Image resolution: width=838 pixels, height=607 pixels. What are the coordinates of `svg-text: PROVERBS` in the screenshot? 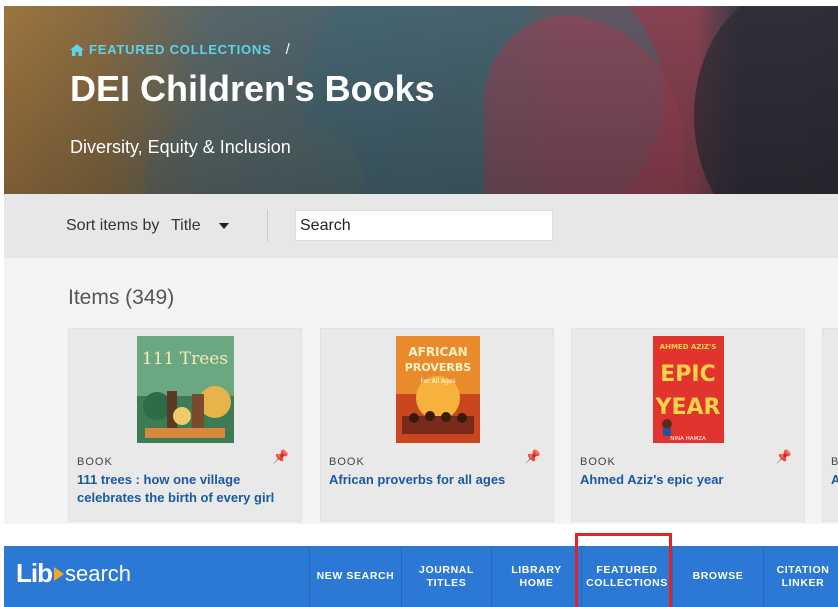 It's located at (438, 367).